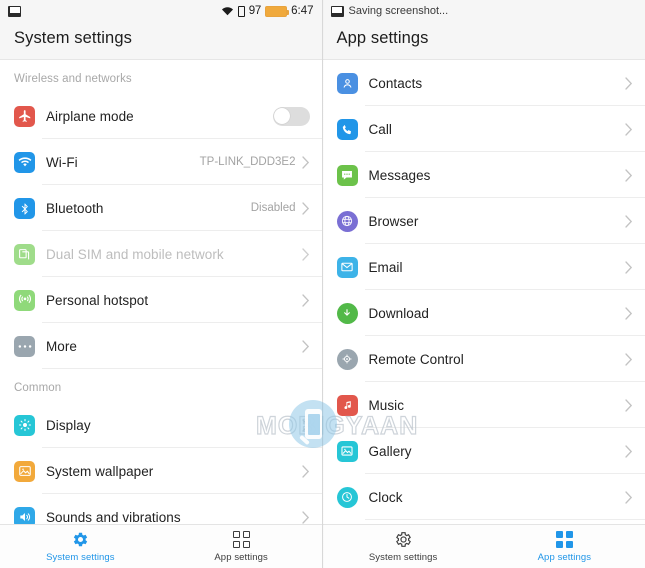  I want to click on gallery-icon, so click(347, 451).